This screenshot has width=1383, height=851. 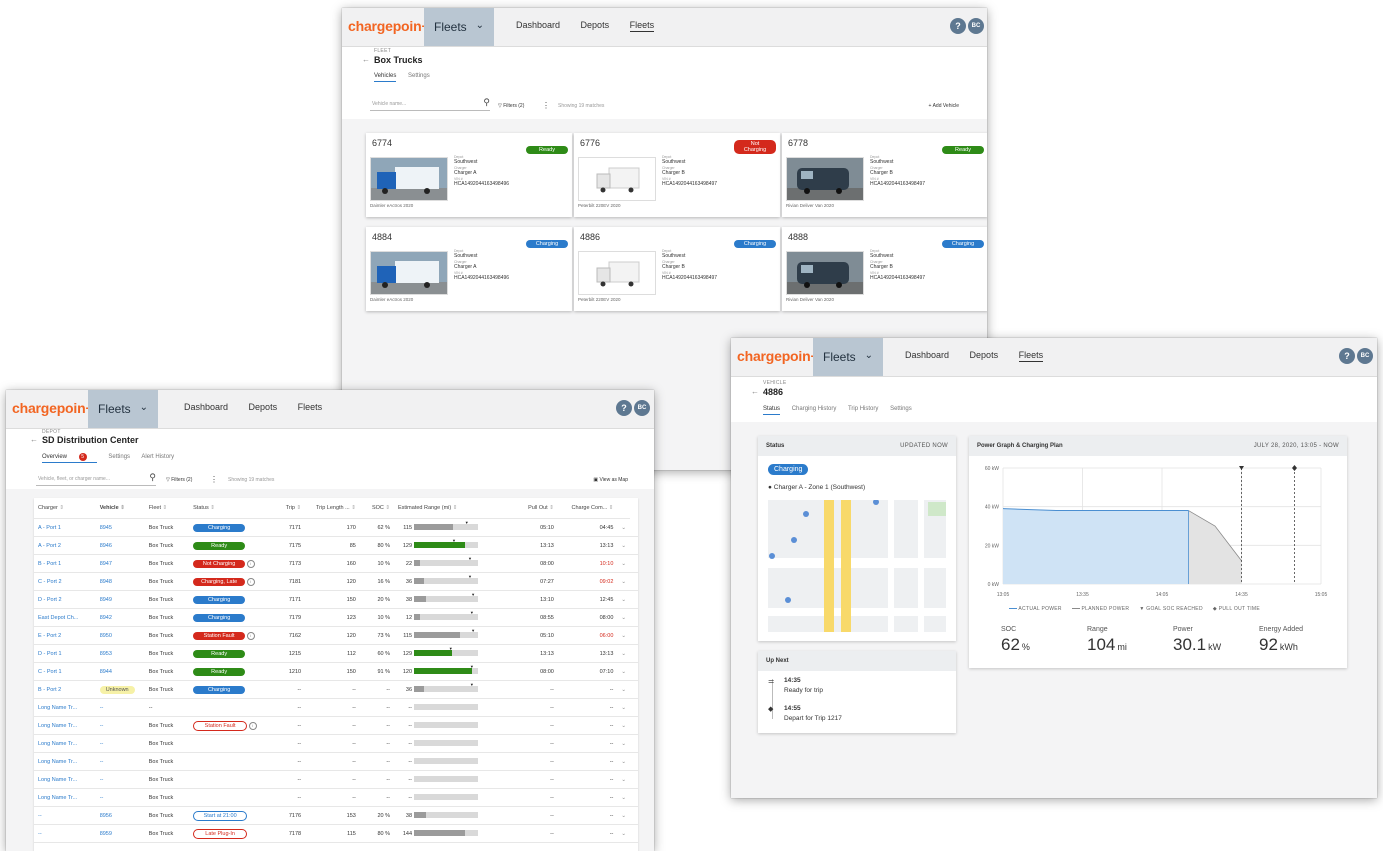 I want to click on column-header: Status ⇕, so click(x=228, y=508).